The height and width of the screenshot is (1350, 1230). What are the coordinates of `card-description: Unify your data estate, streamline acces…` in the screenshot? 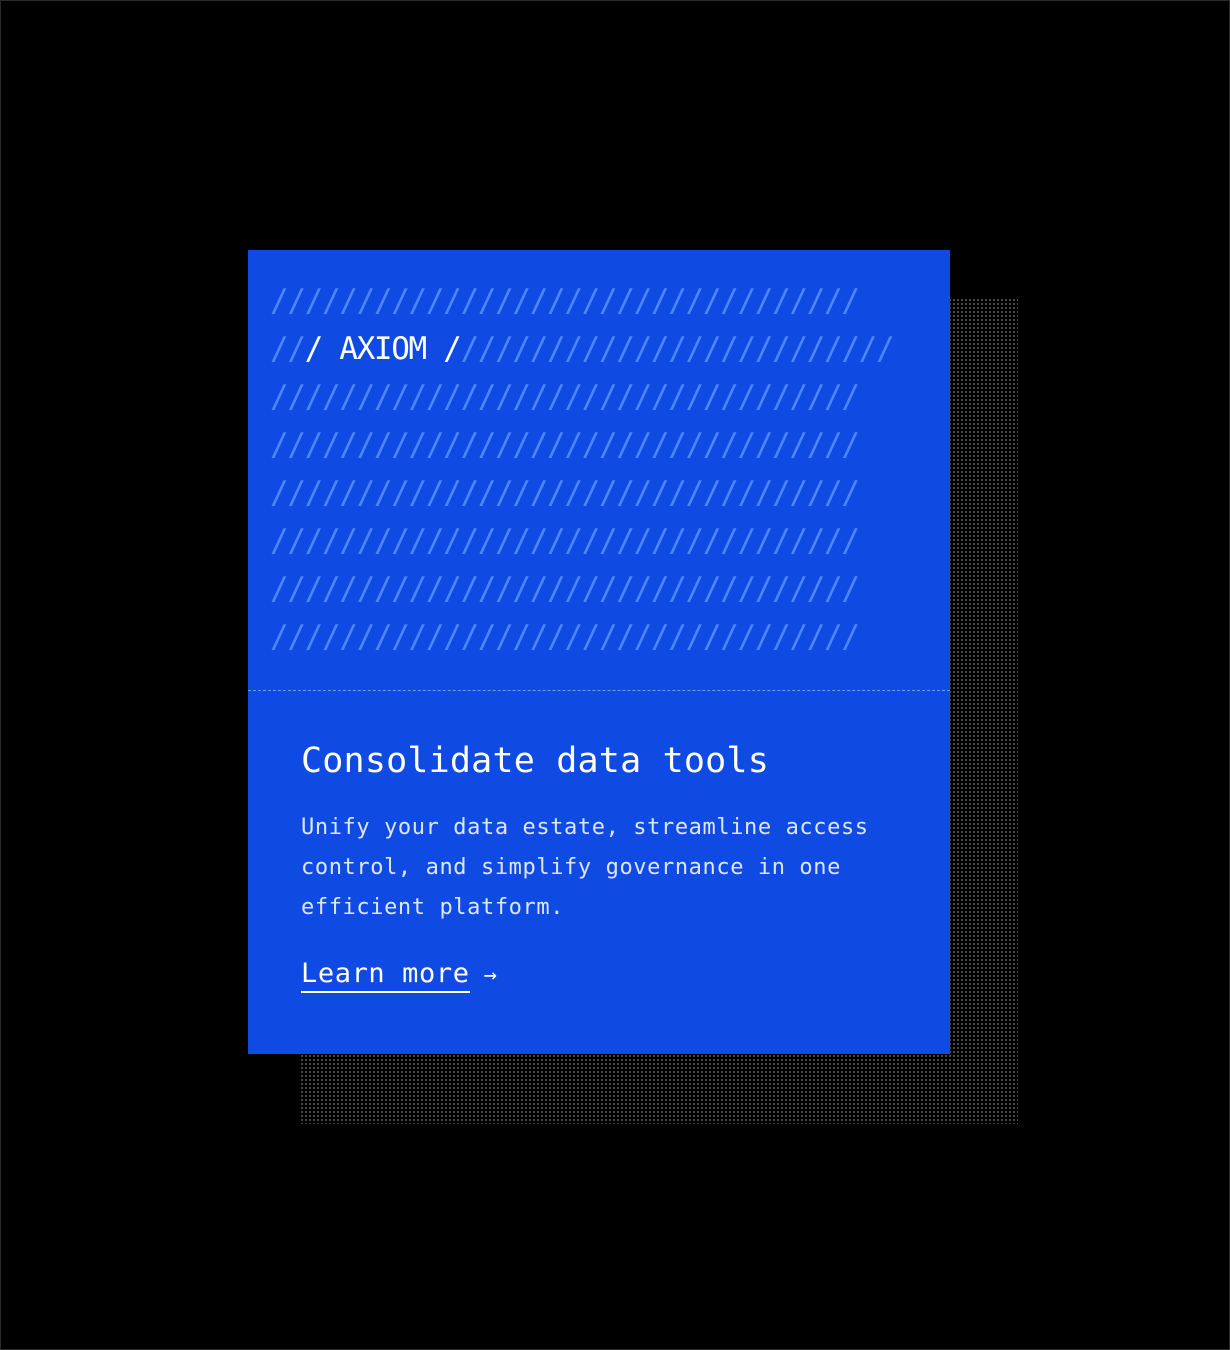 It's located at (585, 867).